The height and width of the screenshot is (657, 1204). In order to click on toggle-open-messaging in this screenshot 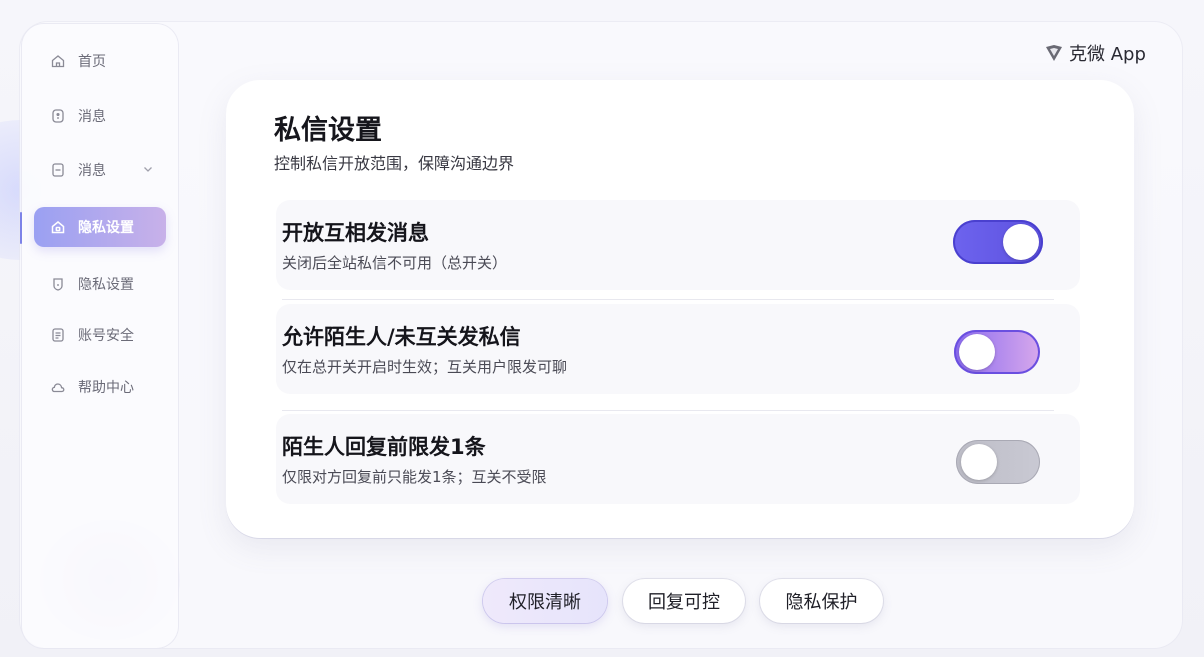, I will do `click(998, 242)`.